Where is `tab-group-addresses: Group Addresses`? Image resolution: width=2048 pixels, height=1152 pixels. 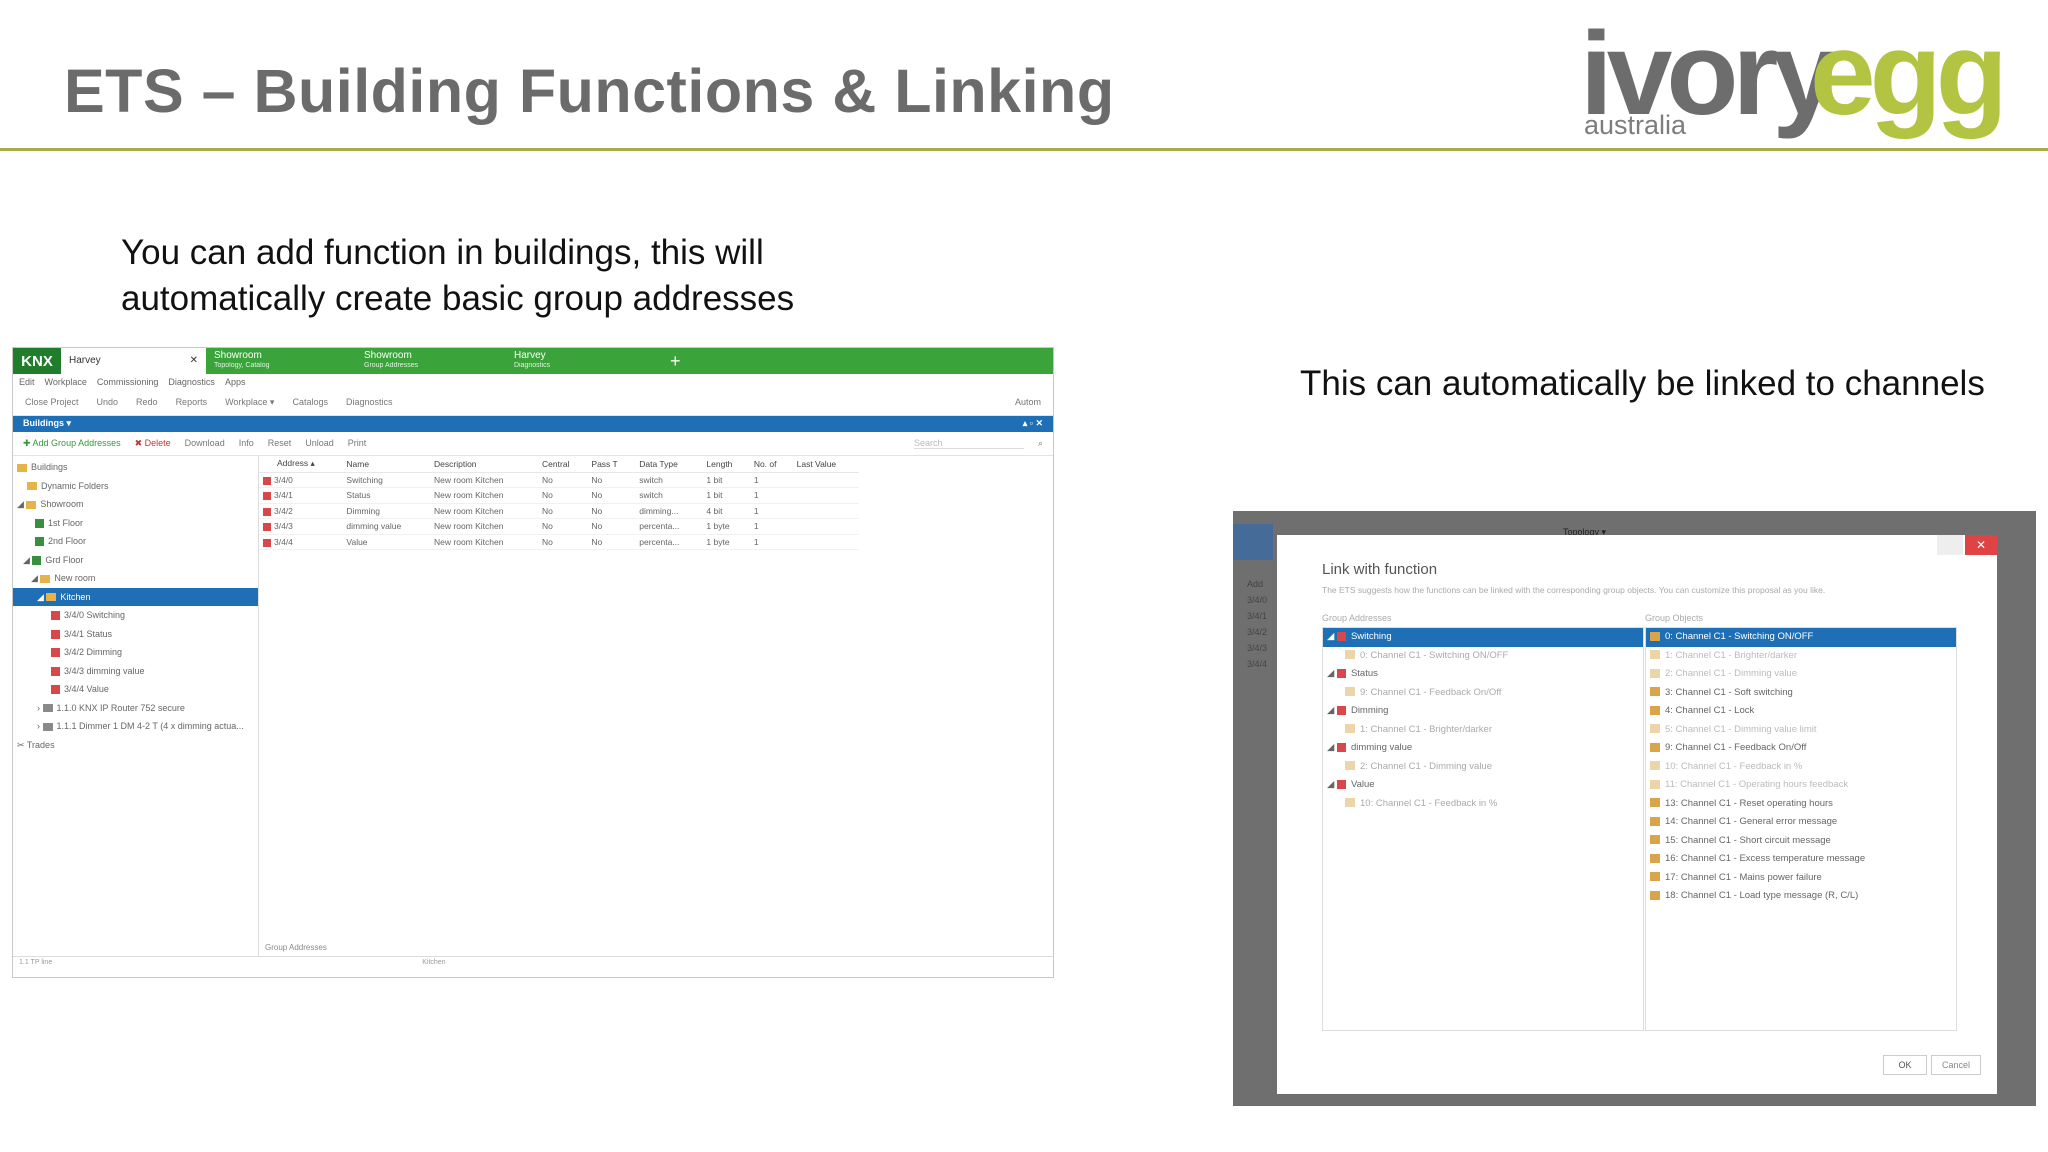 tab-group-addresses: Group Addresses is located at coordinates (296, 947).